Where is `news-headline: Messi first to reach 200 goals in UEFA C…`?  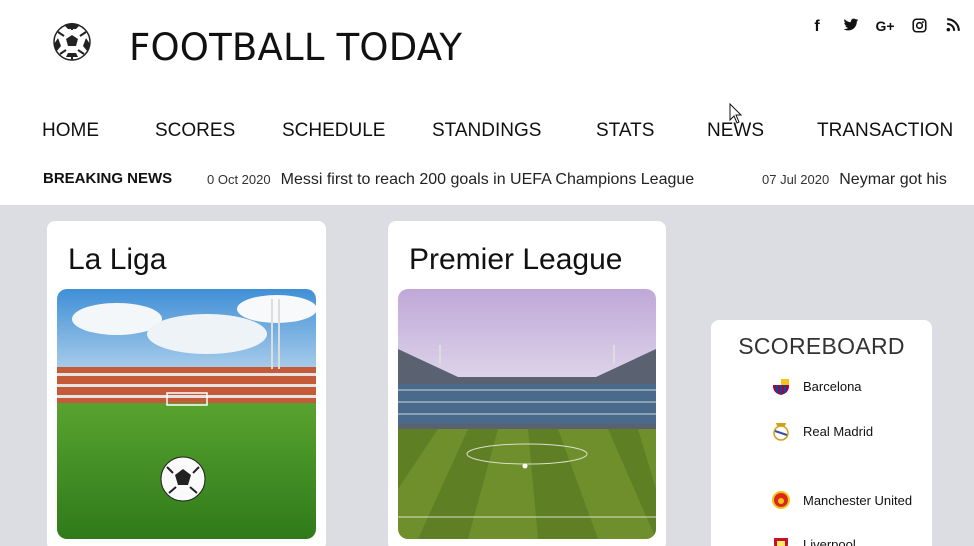
news-headline: Messi first to reach 200 goals in UEFA C… is located at coordinates (488, 179).